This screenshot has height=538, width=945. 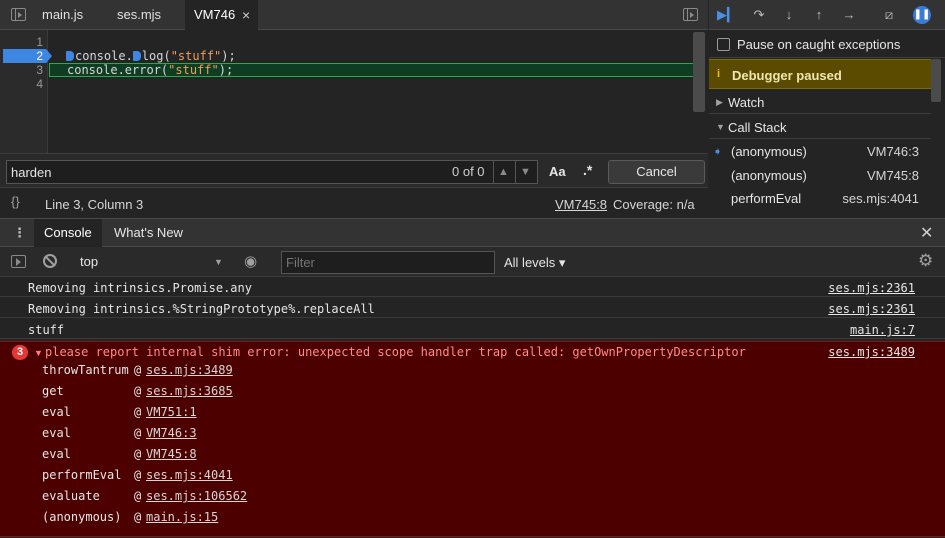 What do you see at coordinates (28, 56) in the screenshot?
I see `line-number: 2` at bounding box center [28, 56].